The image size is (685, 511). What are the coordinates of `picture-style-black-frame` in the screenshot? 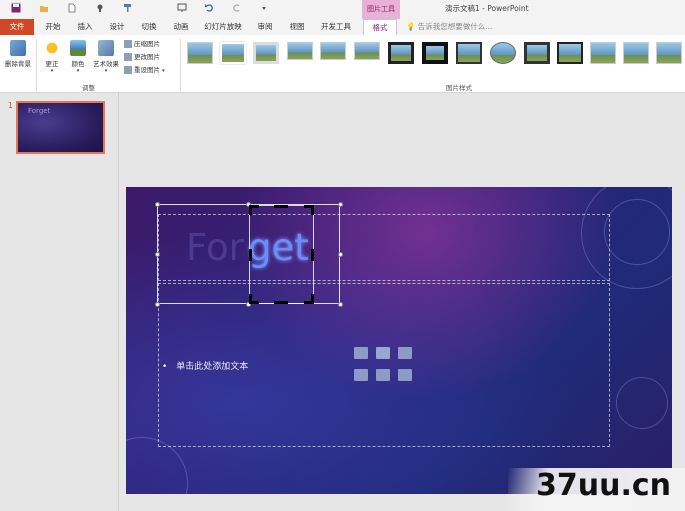 It's located at (401, 53).